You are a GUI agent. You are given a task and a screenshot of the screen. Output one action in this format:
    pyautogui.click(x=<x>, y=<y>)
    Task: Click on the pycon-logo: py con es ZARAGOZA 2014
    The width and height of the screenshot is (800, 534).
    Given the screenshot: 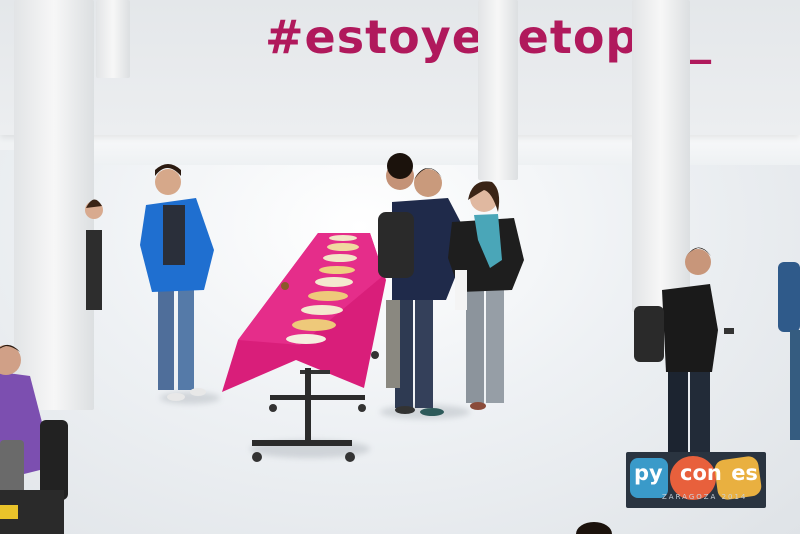 What is the action you would take?
    pyautogui.click(x=696, y=480)
    